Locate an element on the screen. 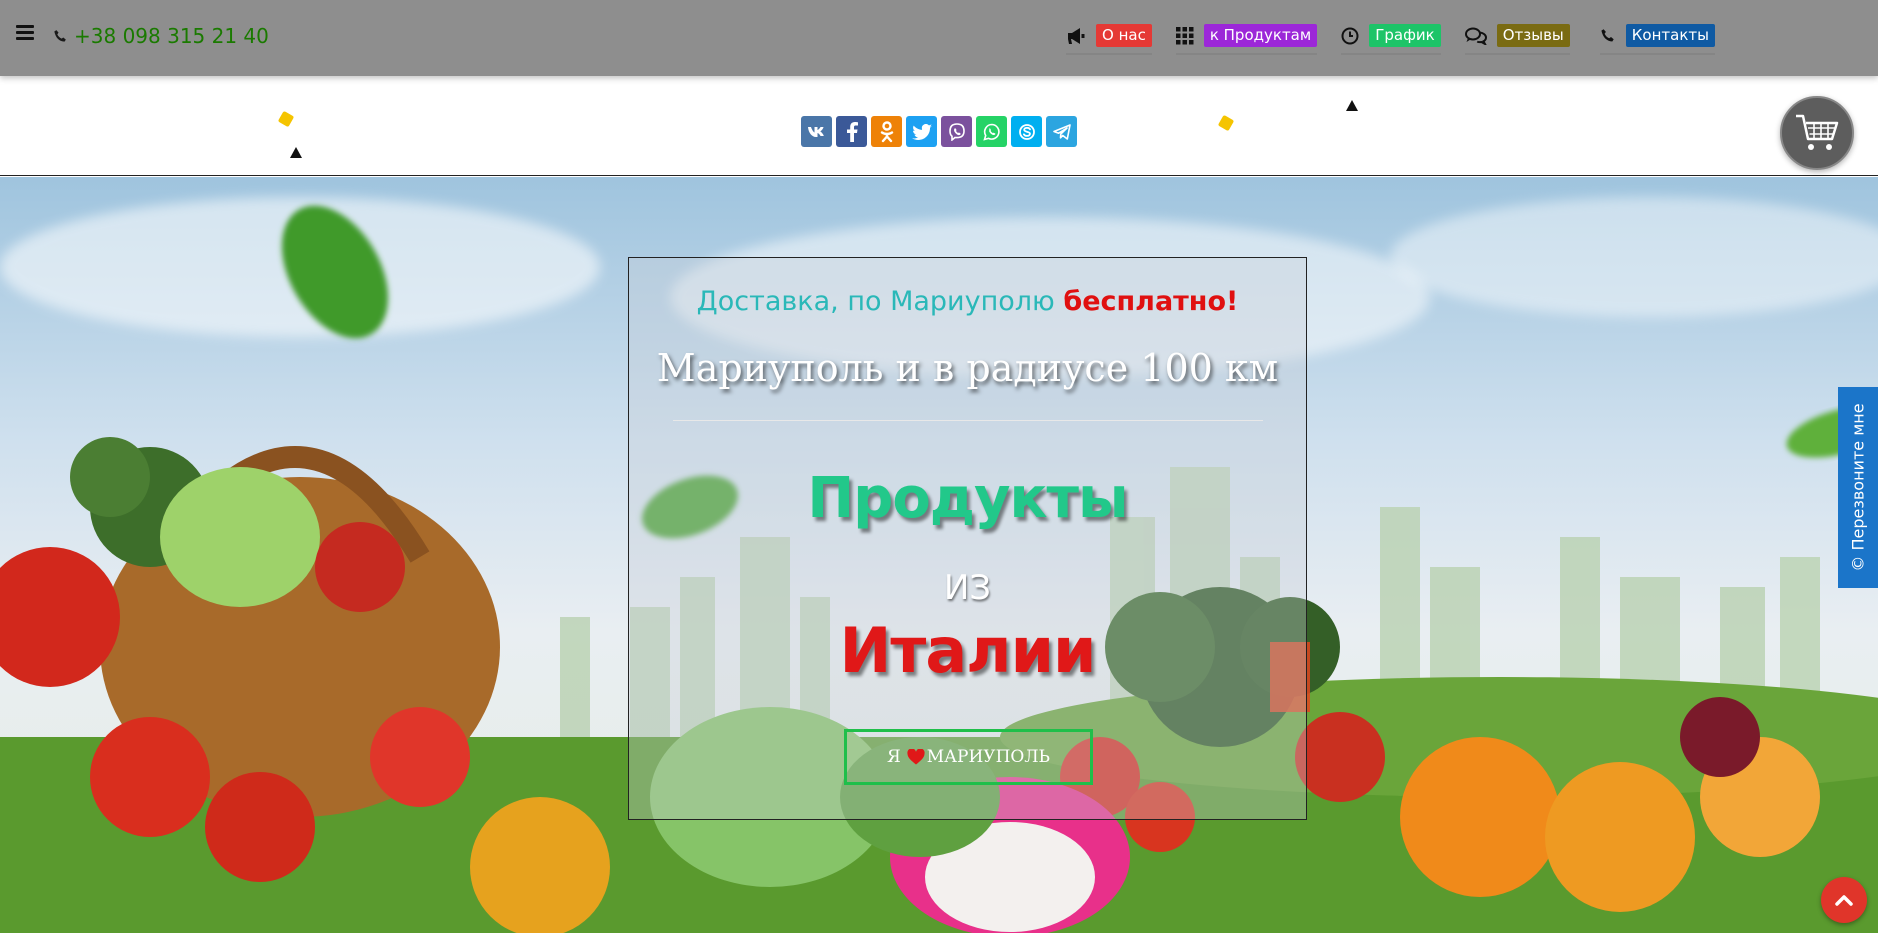 This screenshot has width=1878, height=933. products-word: Продукты is located at coordinates (967, 498).